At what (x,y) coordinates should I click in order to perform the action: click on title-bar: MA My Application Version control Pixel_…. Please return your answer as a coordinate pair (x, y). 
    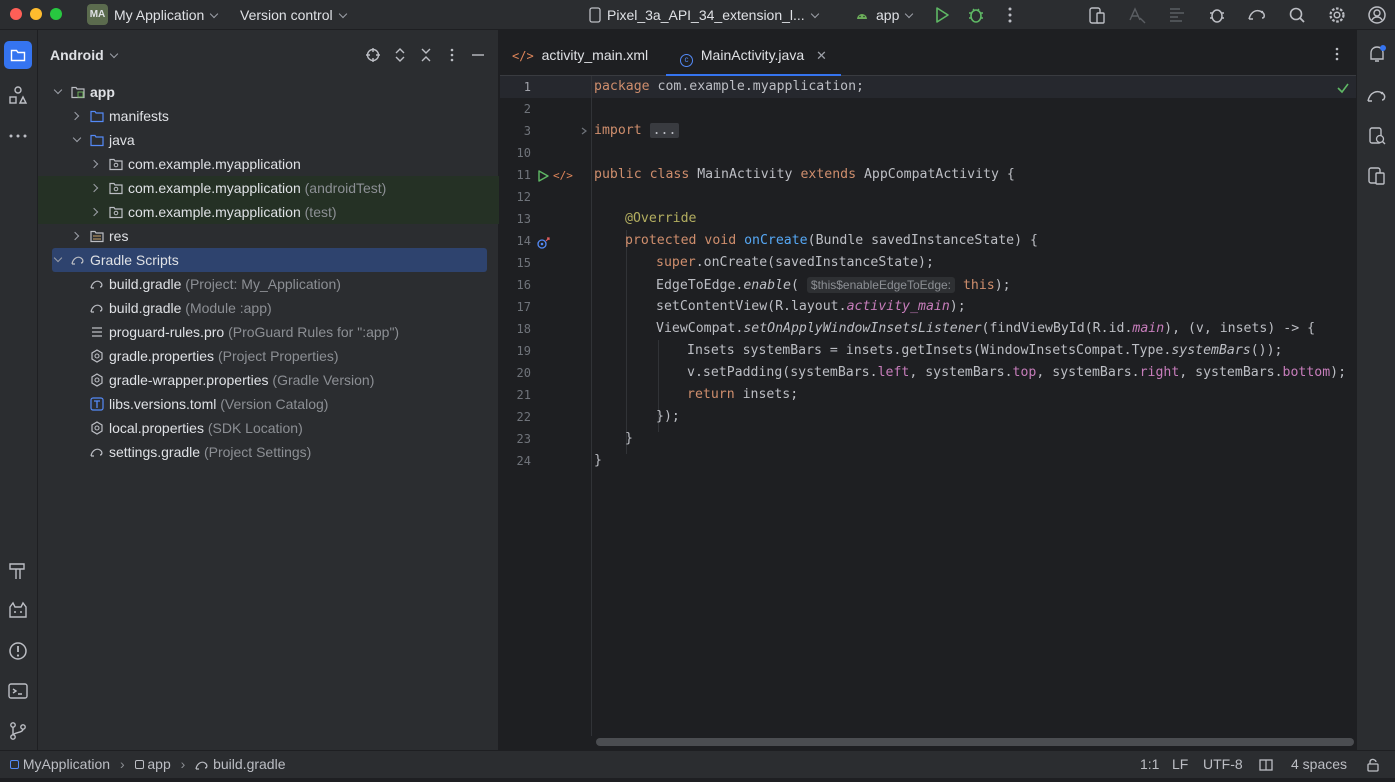
    Looking at the image, I should click on (697, 15).